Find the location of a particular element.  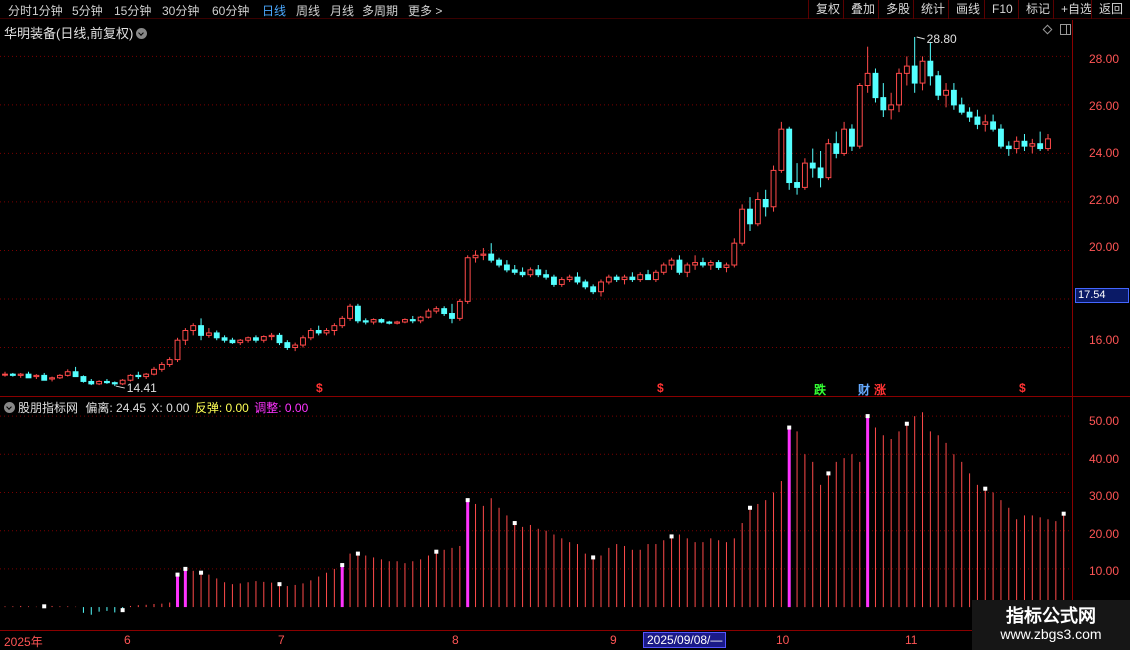

back-button: 返回 is located at coordinates (1110, 9).